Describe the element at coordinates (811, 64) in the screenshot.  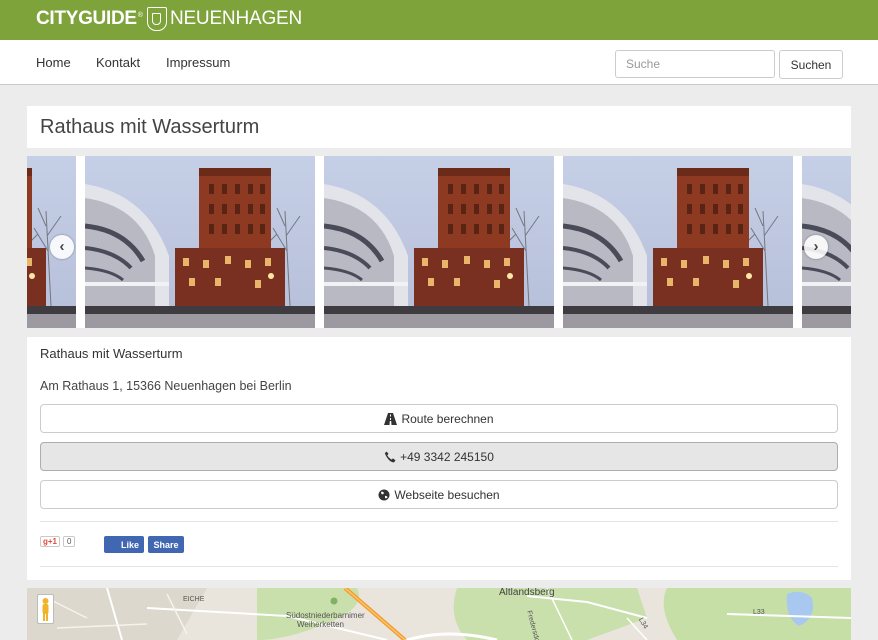
I see `search-button: Suchen` at that location.